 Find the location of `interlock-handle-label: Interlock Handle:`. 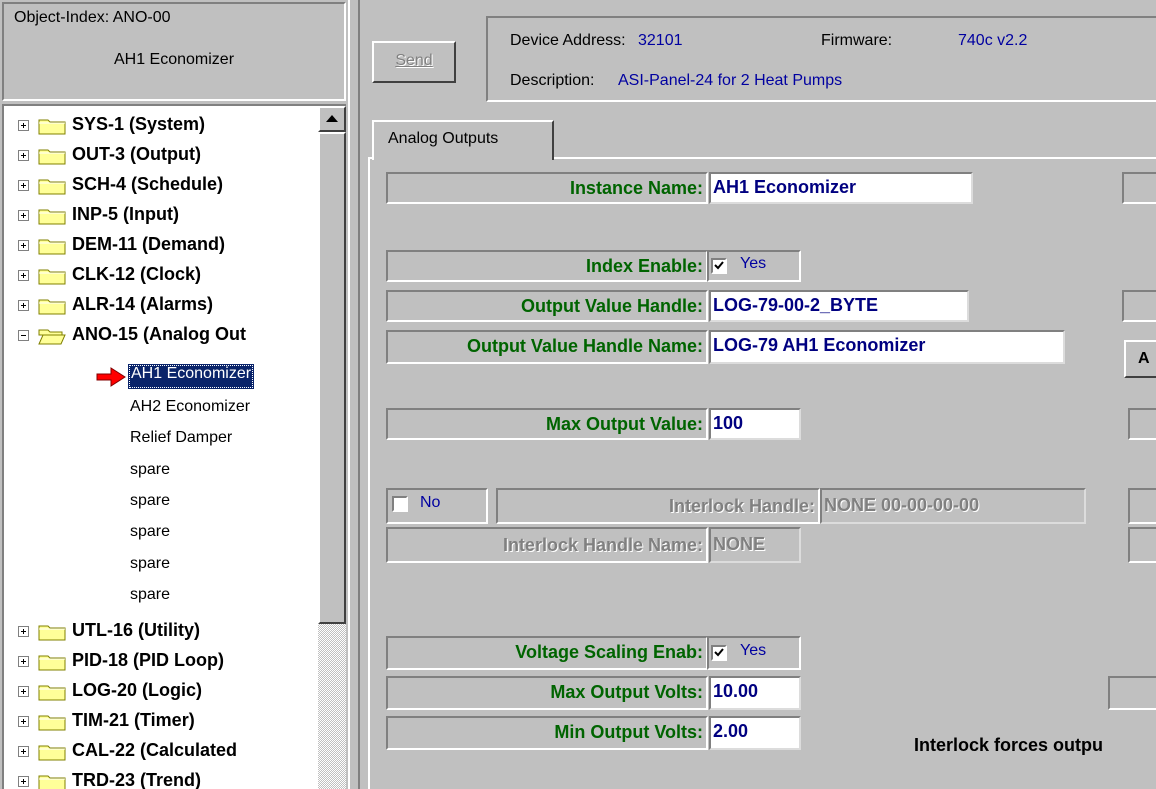

interlock-handle-label: Interlock Handle: is located at coordinates (658, 506).